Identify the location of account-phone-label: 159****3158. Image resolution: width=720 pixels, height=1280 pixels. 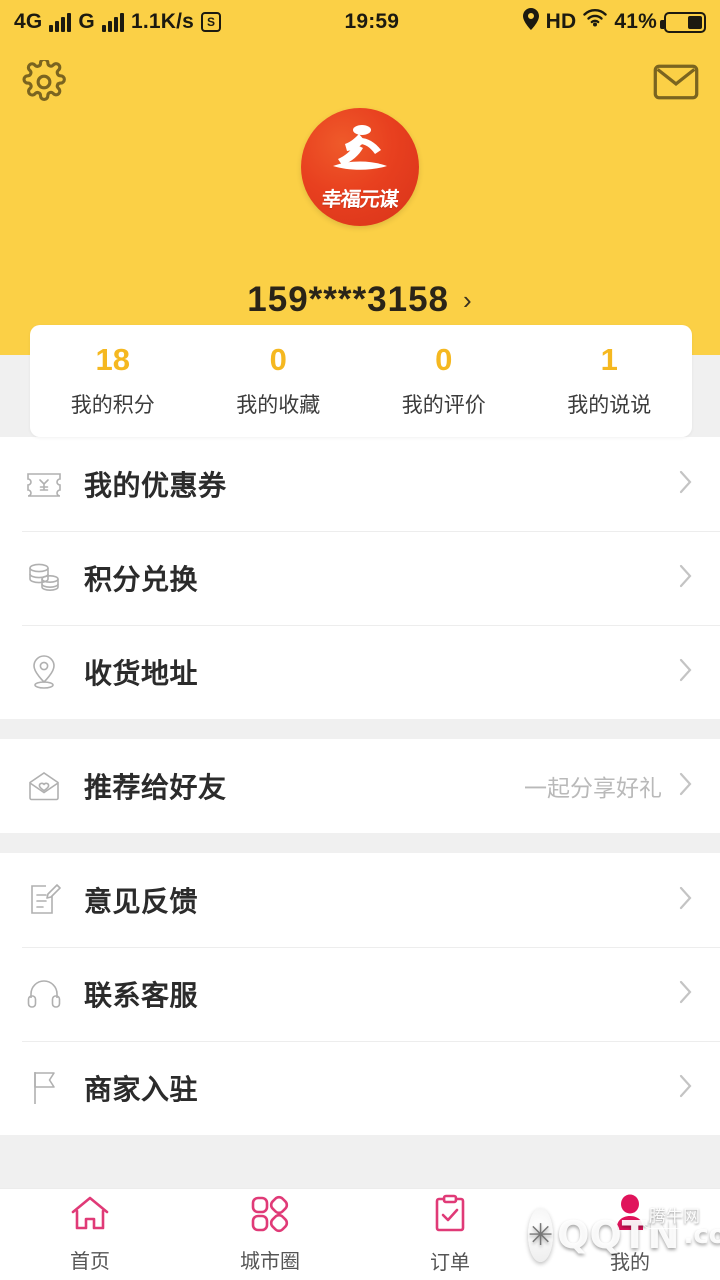
(348, 299).